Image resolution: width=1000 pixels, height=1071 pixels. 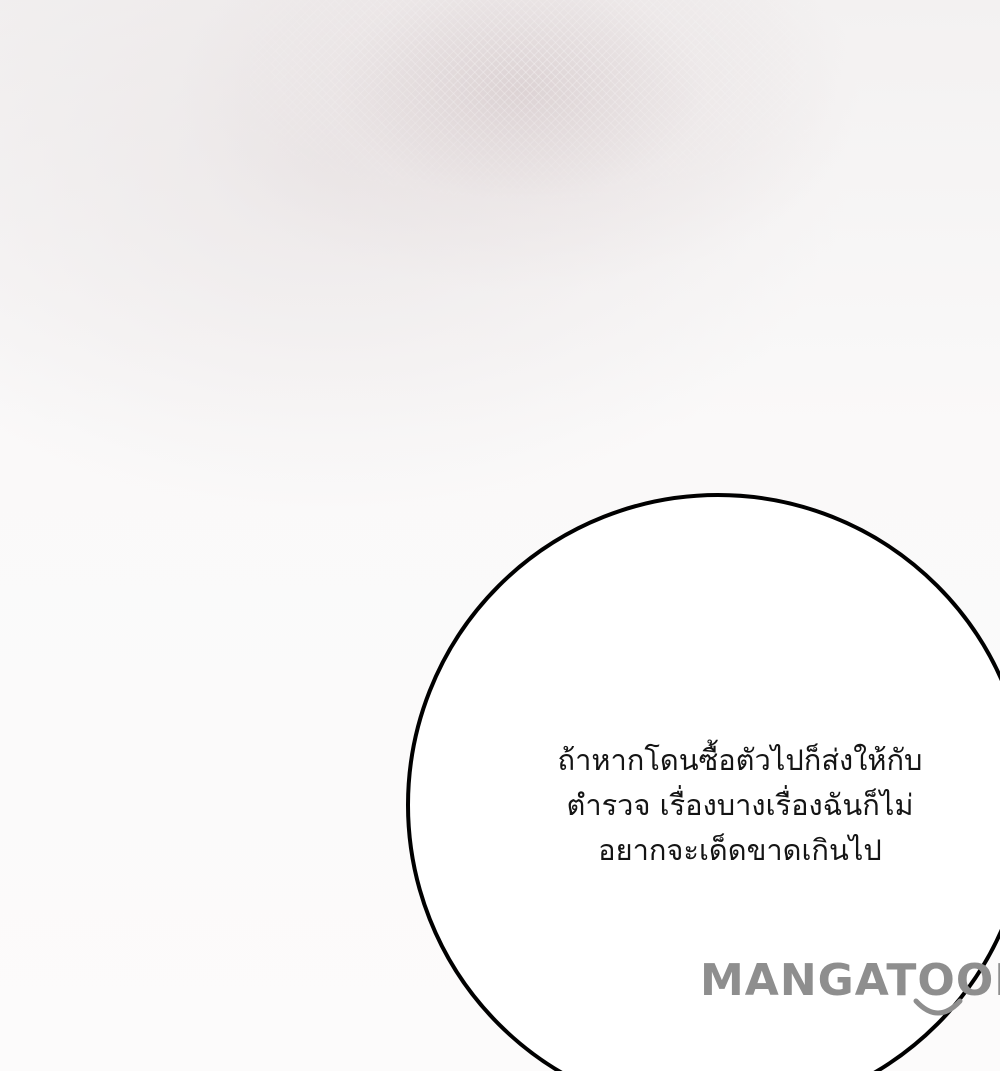 I want to click on speech-line-3: อยากจะเด็ดขาดเกินไป, so click(x=740, y=850).